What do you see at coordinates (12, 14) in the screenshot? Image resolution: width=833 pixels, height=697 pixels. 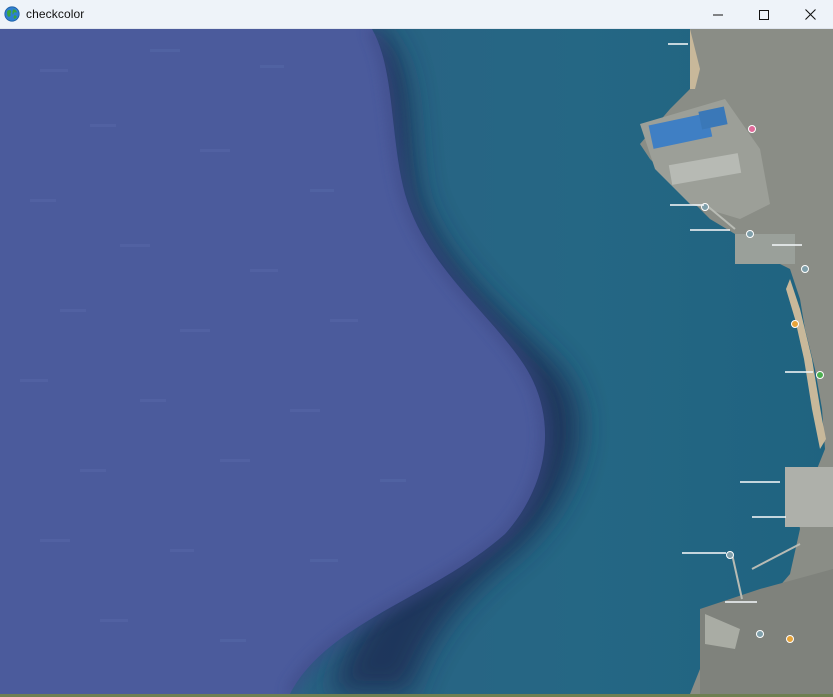 I see `globe-icon` at bounding box center [12, 14].